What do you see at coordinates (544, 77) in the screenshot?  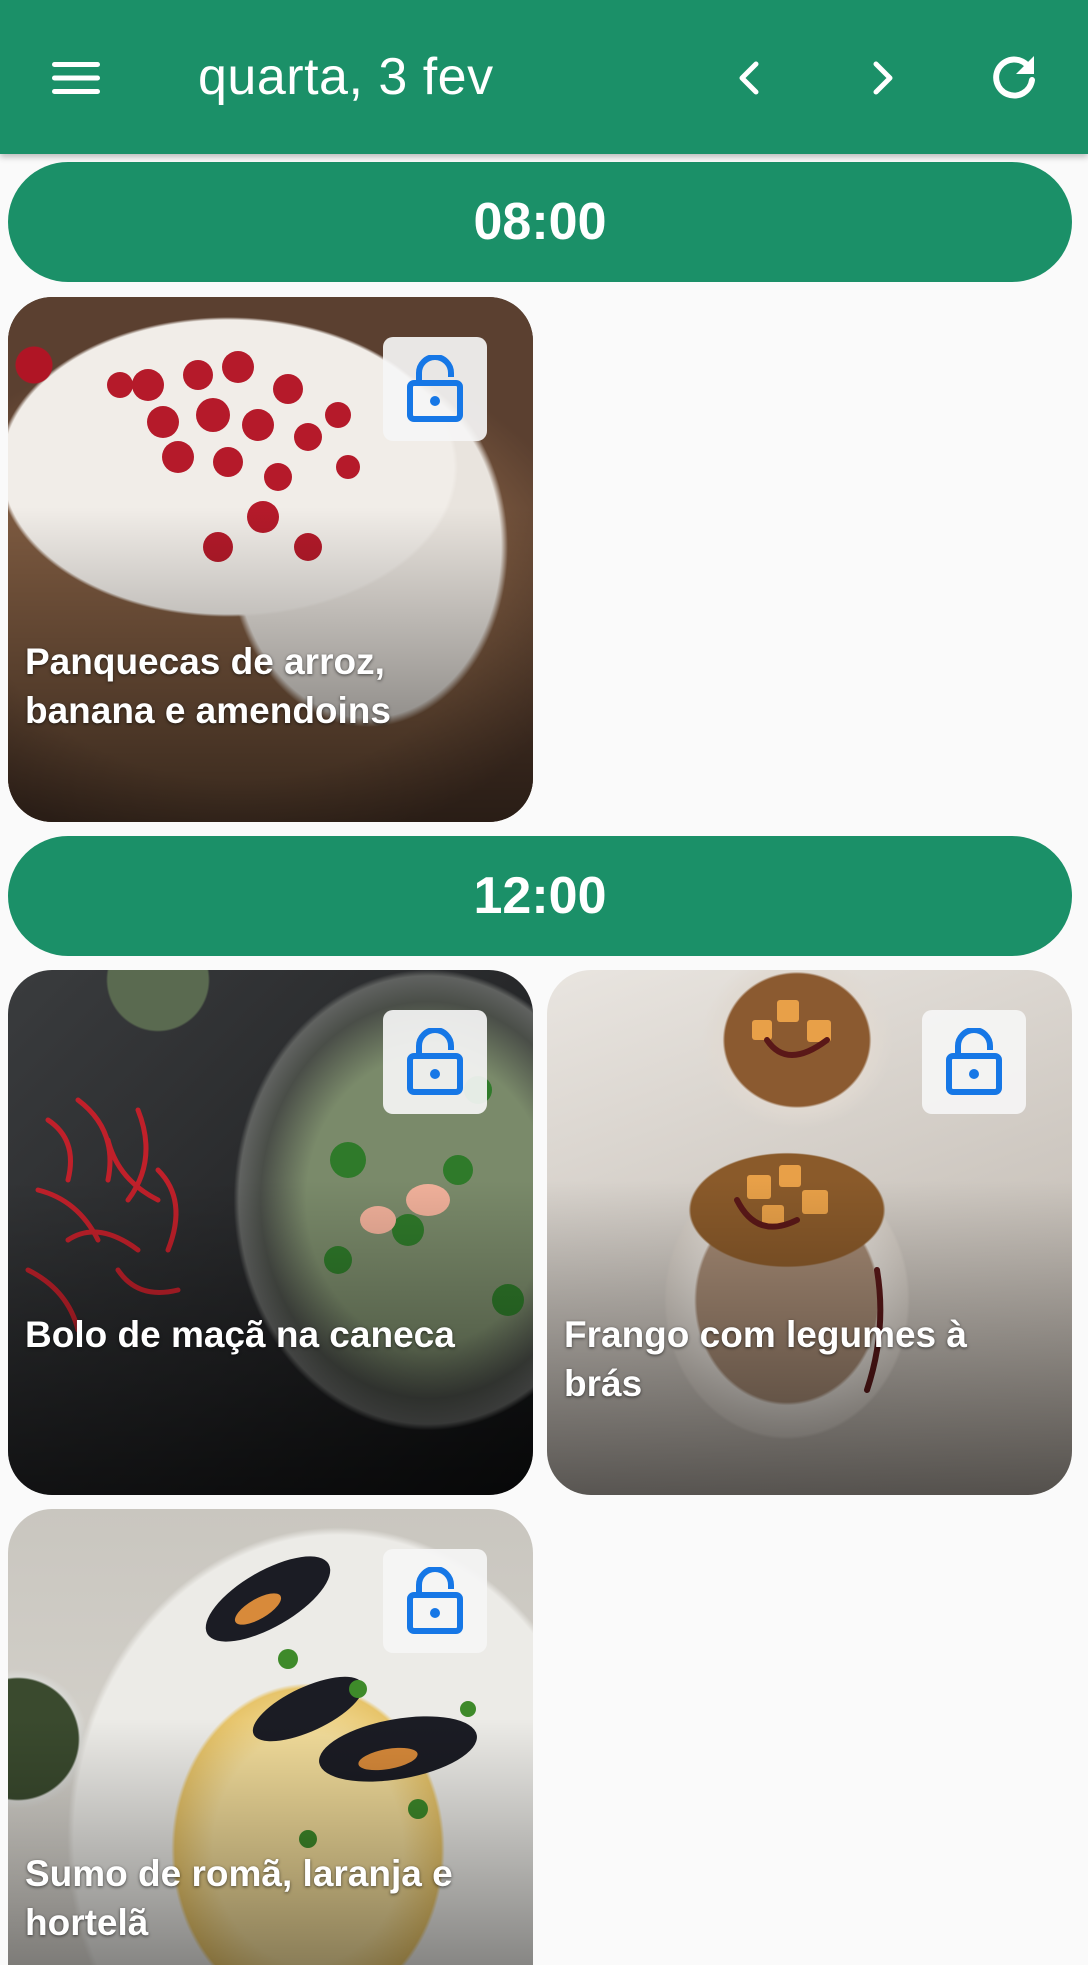 I see `app-bar: quarta, 3 fev` at bounding box center [544, 77].